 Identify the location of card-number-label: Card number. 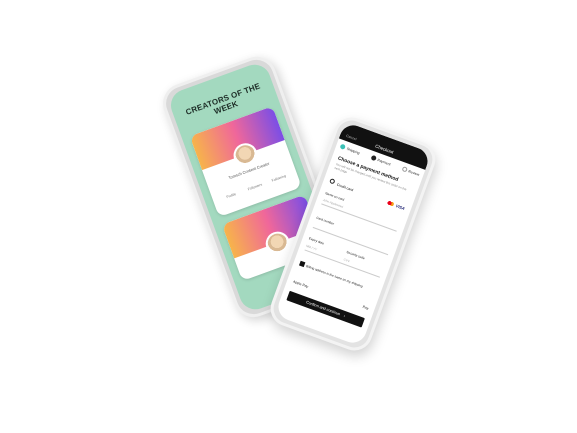
(325, 220).